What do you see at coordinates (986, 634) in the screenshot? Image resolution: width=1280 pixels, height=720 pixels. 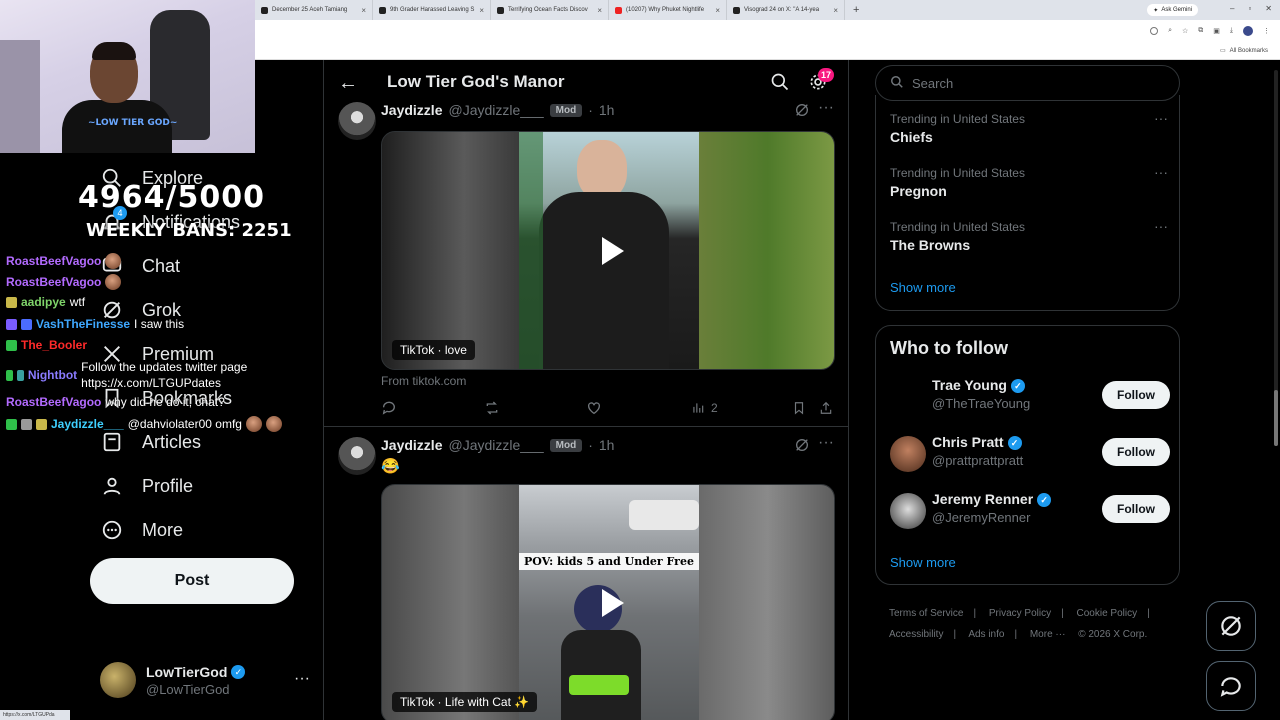 I see `ads-info-link: Ads info` at bounding box center [986, 634].